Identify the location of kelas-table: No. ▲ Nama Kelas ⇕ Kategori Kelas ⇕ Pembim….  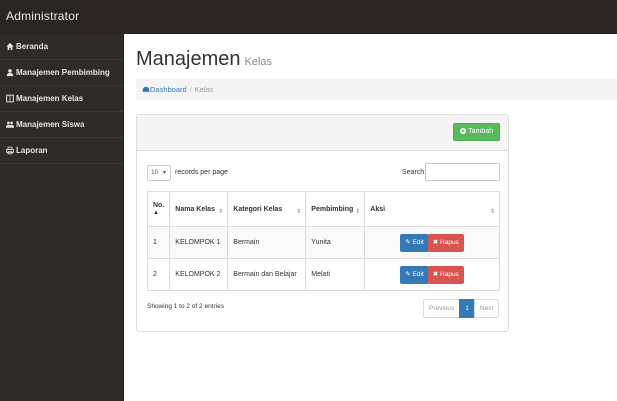
(323, 241).